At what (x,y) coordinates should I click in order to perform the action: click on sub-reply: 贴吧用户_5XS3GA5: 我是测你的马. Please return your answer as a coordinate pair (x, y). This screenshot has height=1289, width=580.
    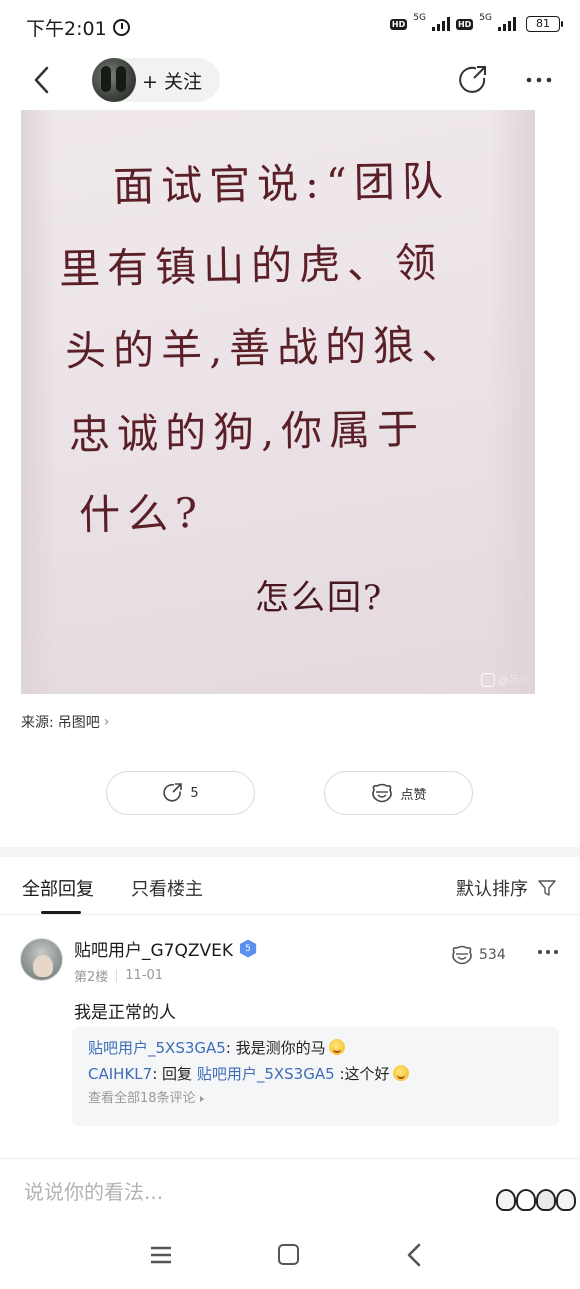
    Looking at the image, I should click on (315, 1048).